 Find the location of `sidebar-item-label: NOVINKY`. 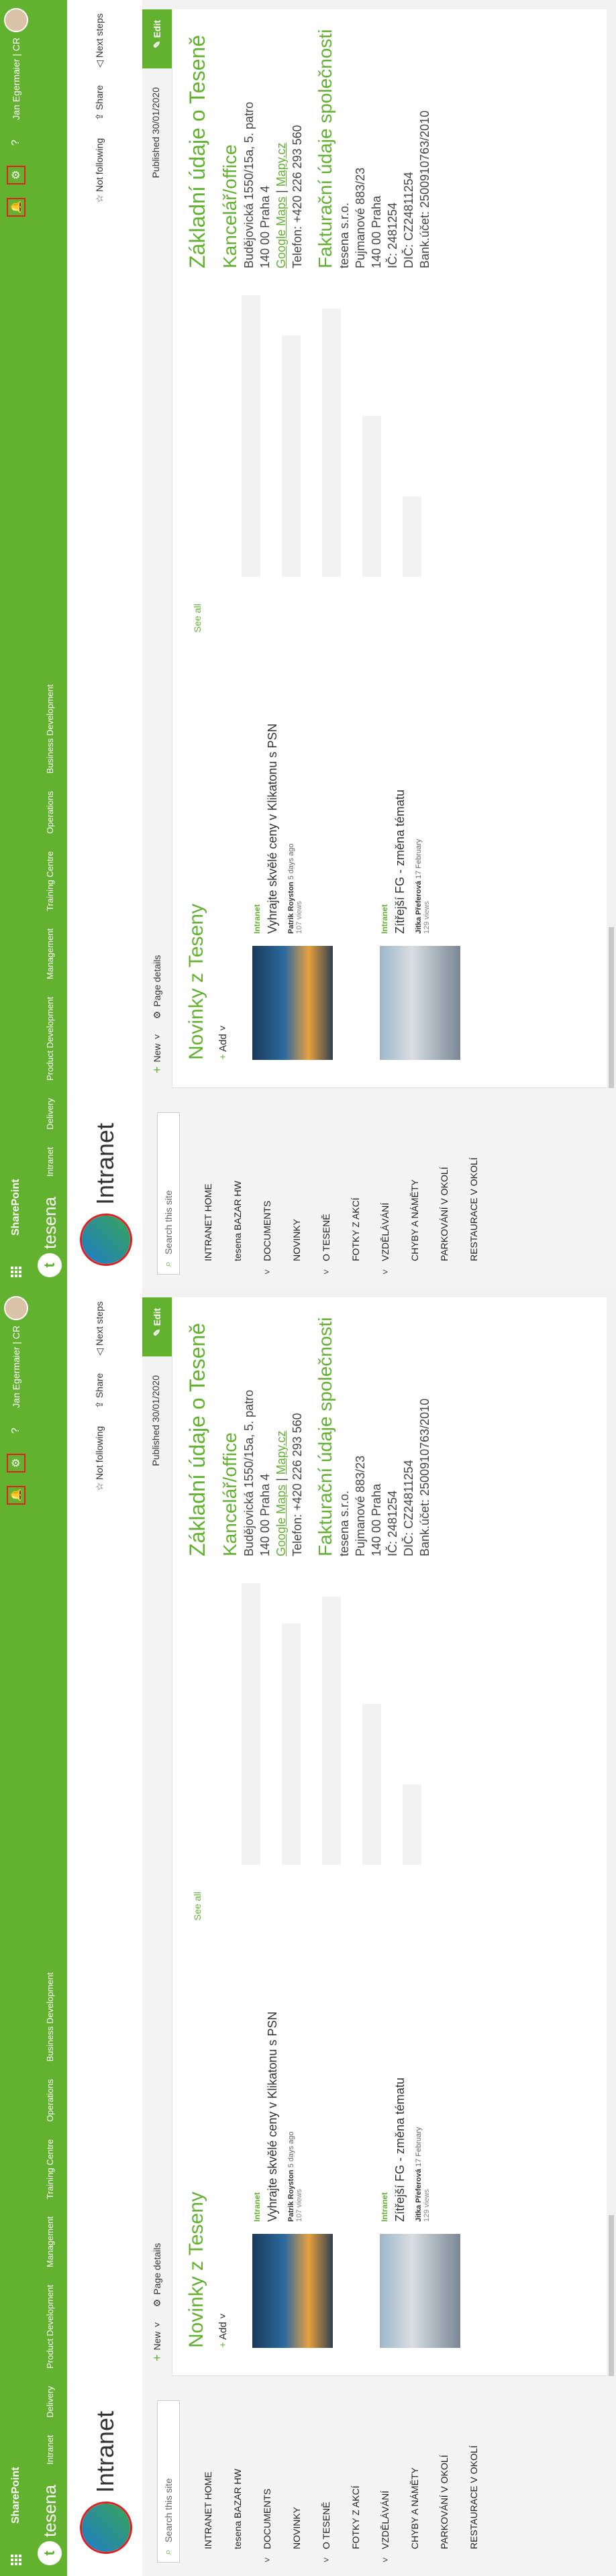

sidebar-item-label: NOVINKY is located at coordinates (296, 2527).